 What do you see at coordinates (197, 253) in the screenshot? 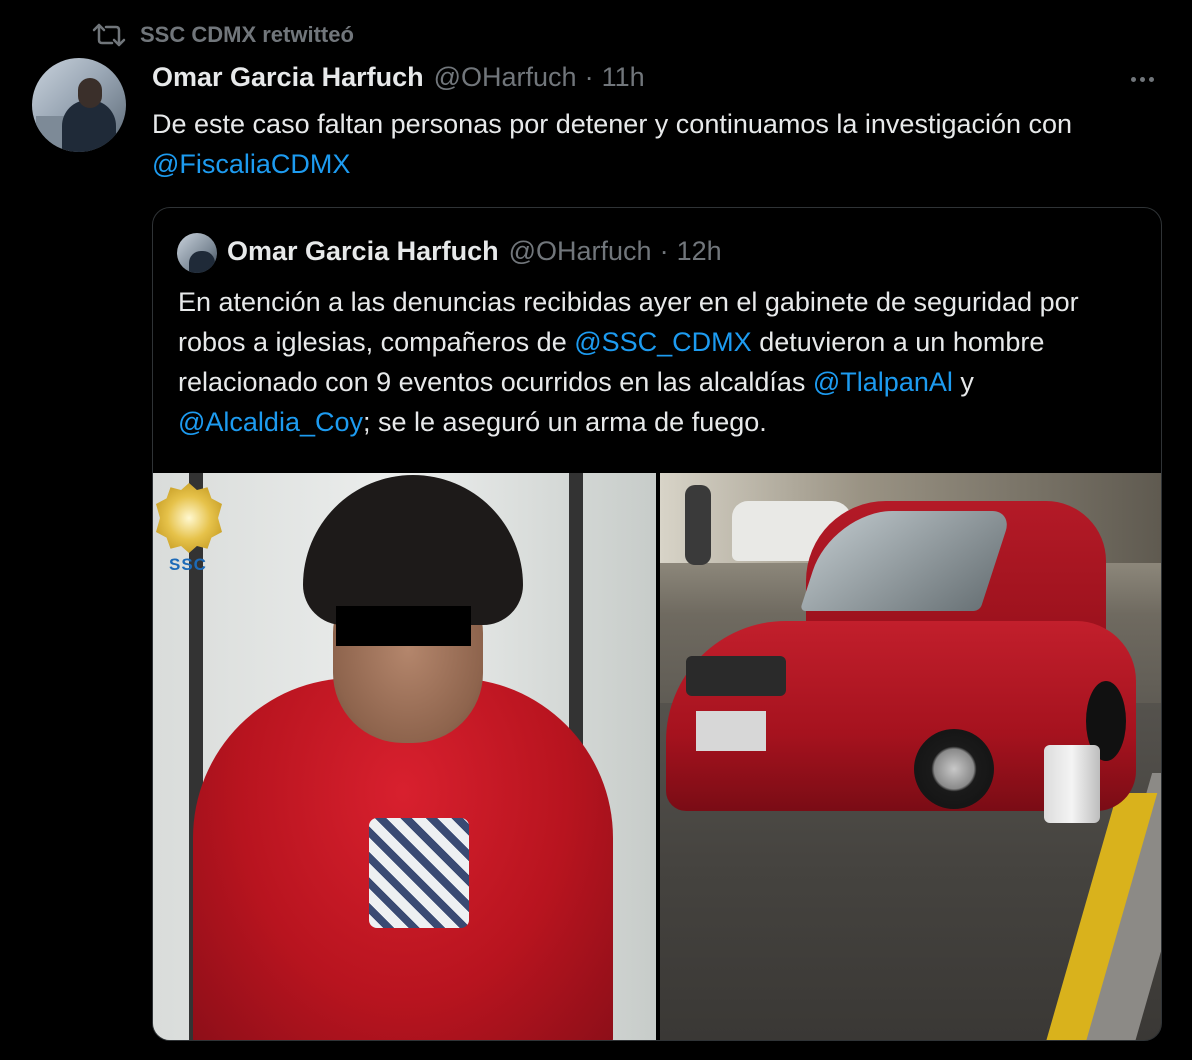
I see `quote-avatar` at bounding box center [197, 253].